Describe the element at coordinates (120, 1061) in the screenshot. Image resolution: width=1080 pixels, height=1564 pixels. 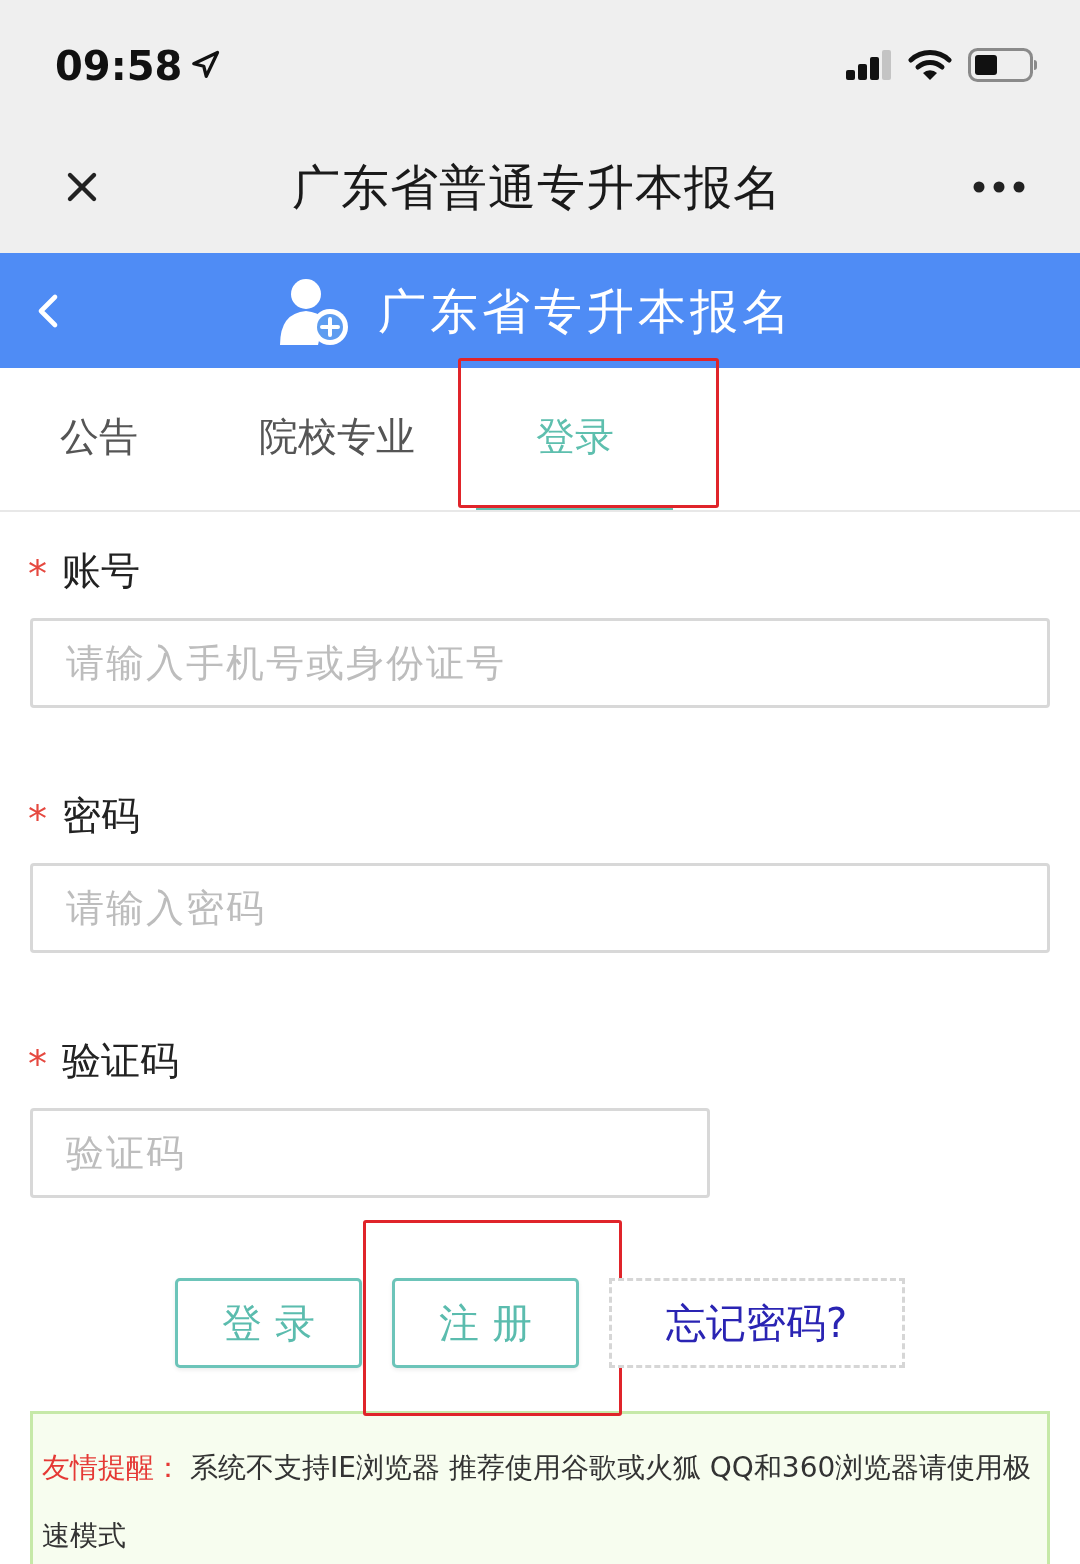
I see `field-label: 验证码` at that location.